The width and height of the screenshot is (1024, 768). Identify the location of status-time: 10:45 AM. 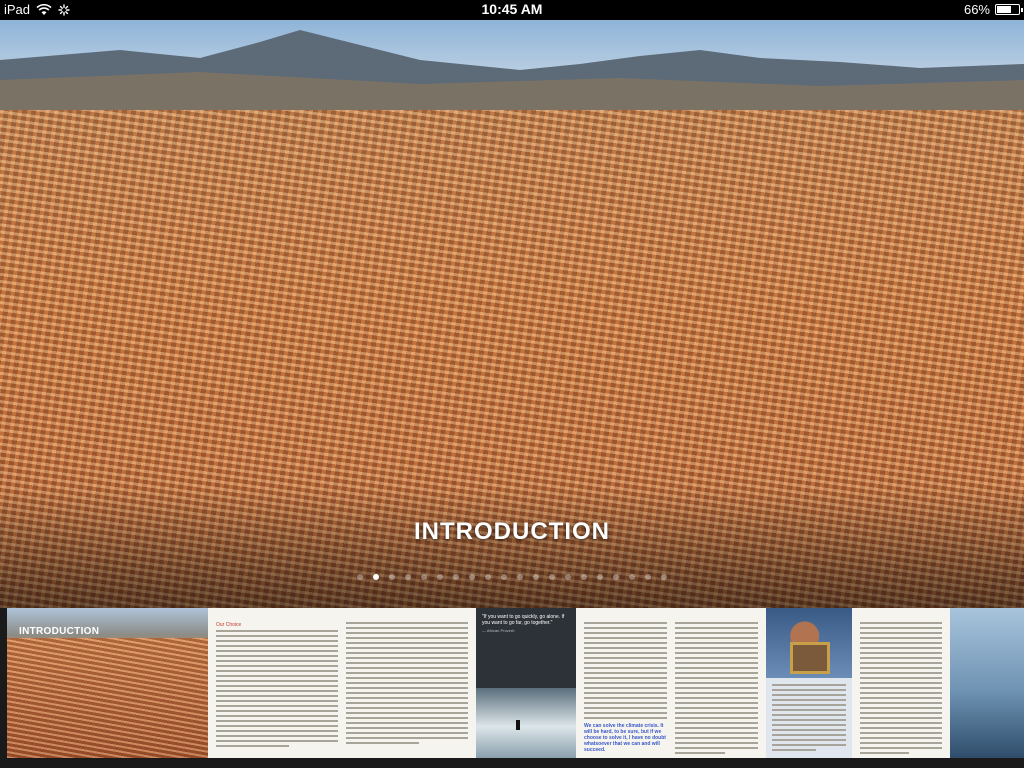
(512, 9).